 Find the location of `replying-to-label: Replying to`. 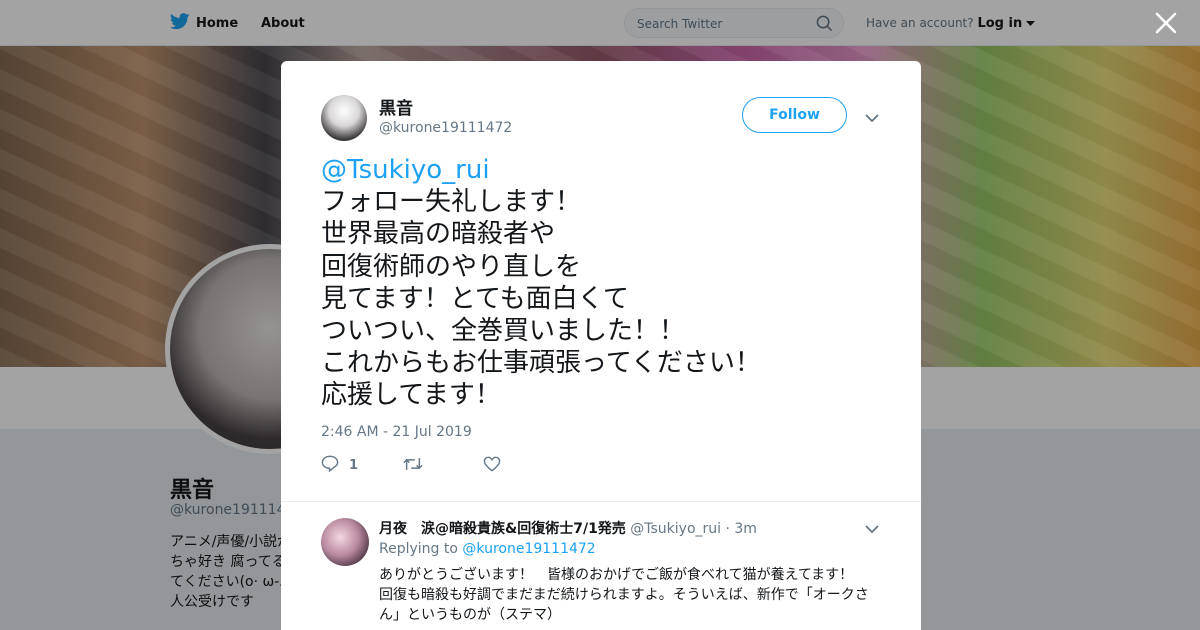

replying-to-label: Replying to is located at coordinates (418, 549).